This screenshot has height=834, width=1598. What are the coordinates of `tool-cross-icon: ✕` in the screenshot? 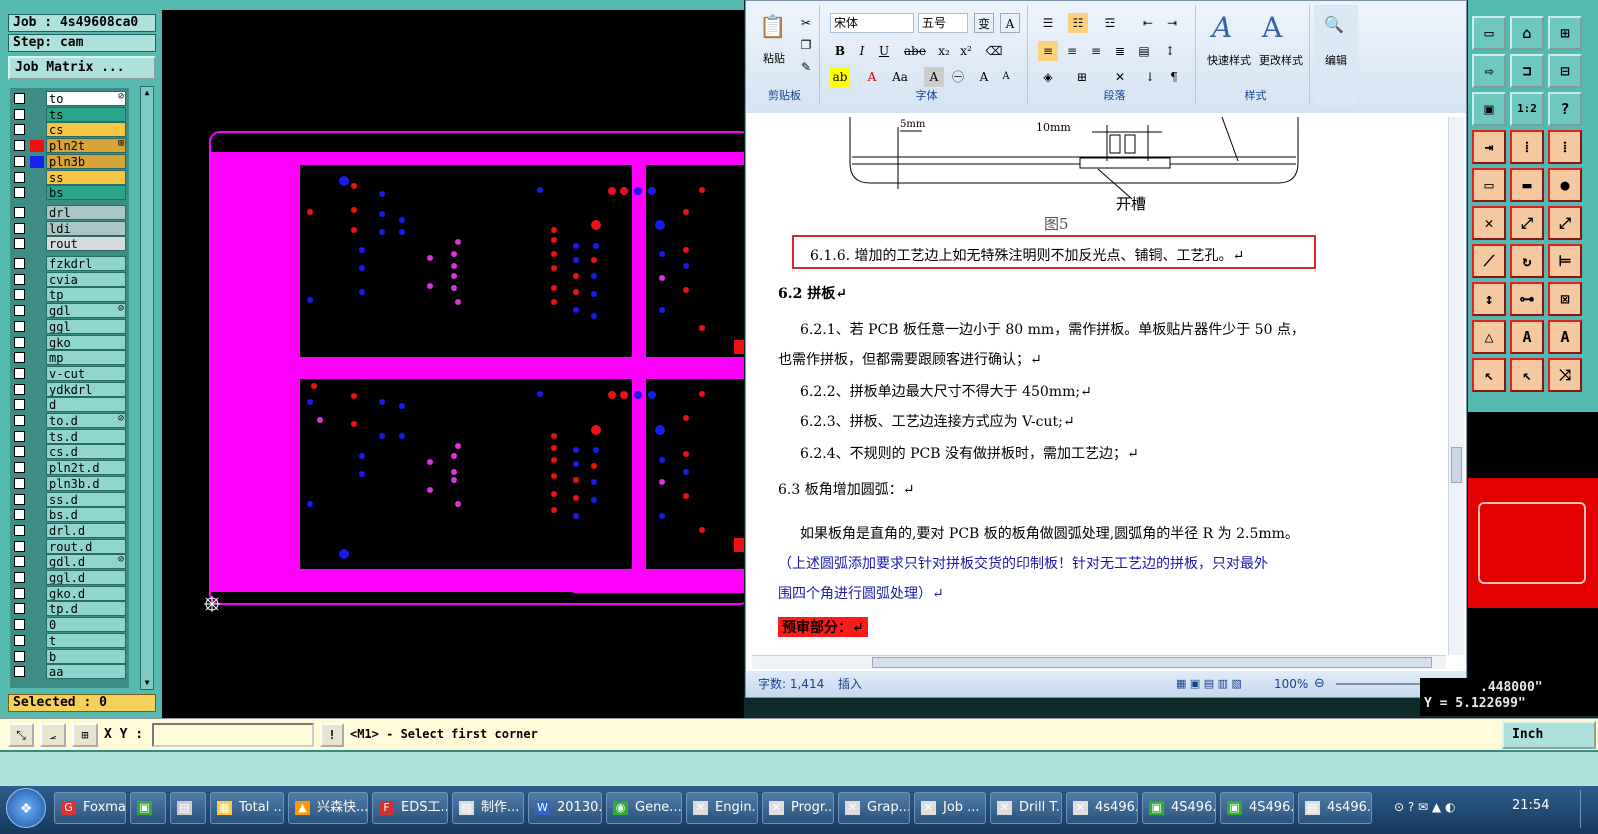 It's located at (1489, 223).